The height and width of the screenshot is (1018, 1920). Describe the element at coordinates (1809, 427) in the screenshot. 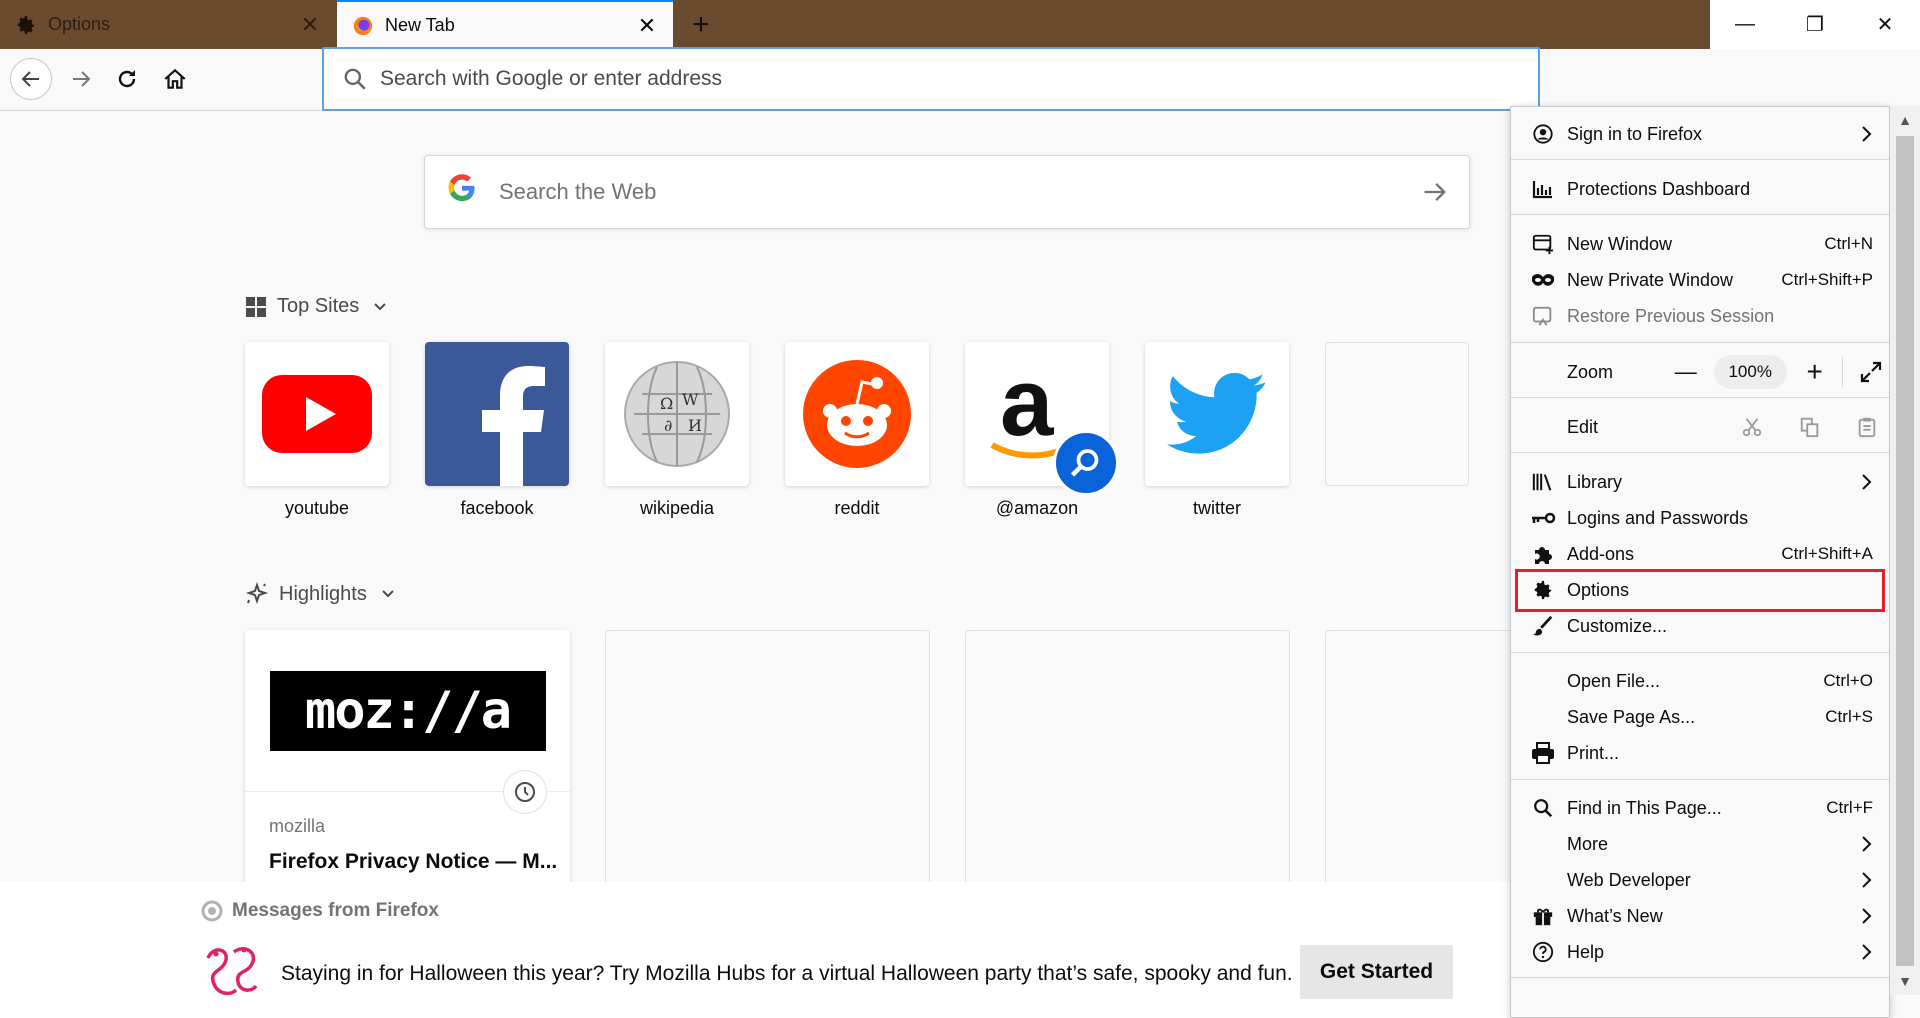

I see `copy-button` at that location.